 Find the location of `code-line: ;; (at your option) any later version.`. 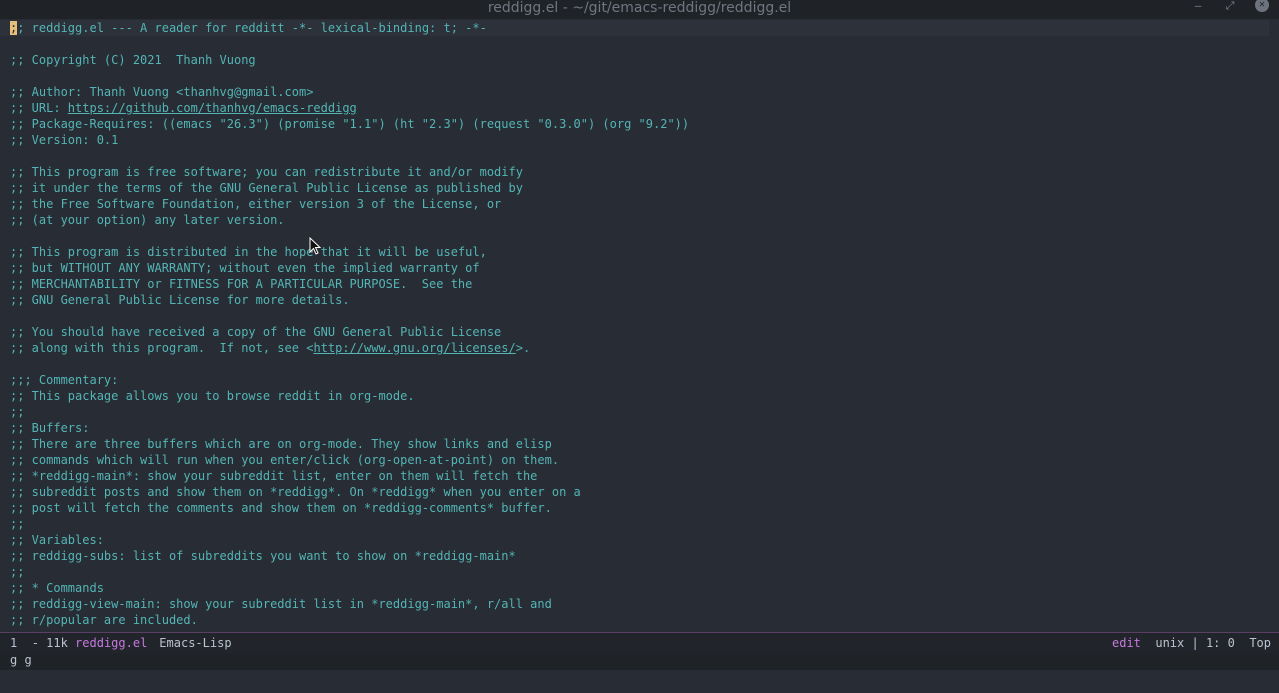

code-line: ;; (at your option) any later version. is located at coordinates (147, 220).